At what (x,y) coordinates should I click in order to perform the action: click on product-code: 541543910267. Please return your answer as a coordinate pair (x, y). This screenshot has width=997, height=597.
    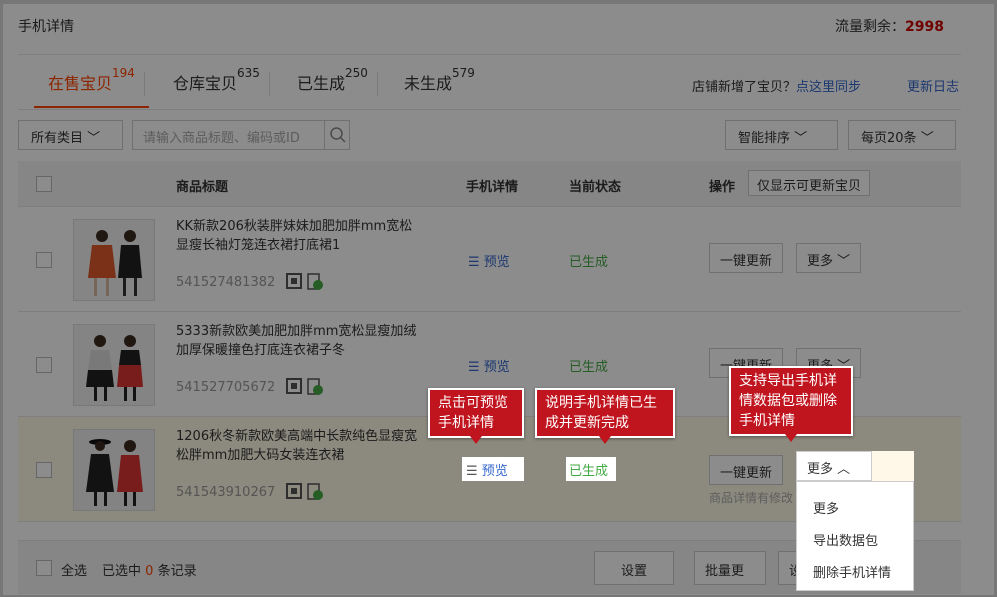
    Looking at the image, I should click on (226, 492).